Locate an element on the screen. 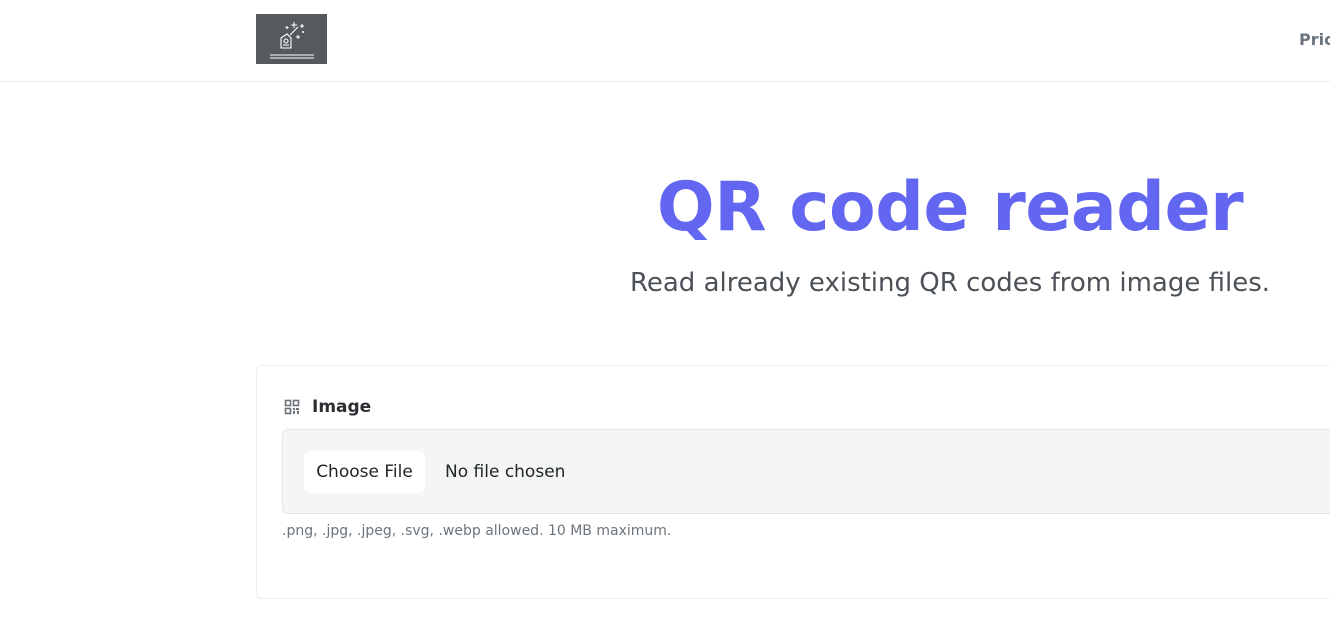  nav-link-pricing: Pric is located at coordinates (1314, 39).